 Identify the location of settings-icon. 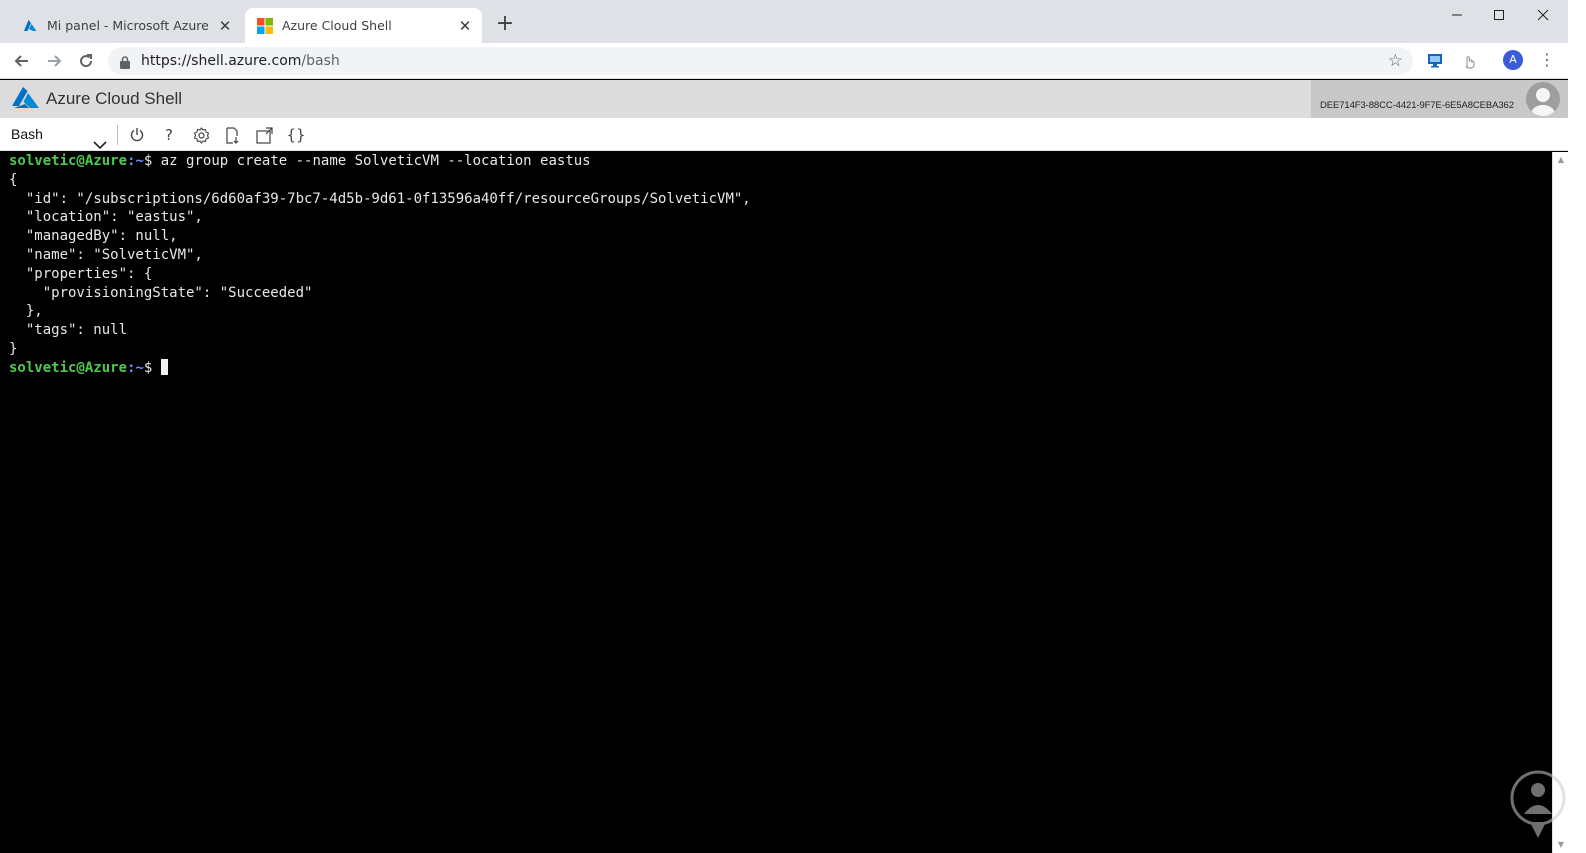
(201, 135).